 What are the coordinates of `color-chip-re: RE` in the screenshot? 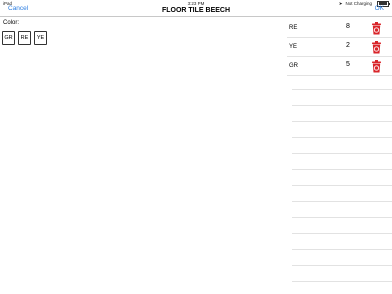 It's located at (24, 38).